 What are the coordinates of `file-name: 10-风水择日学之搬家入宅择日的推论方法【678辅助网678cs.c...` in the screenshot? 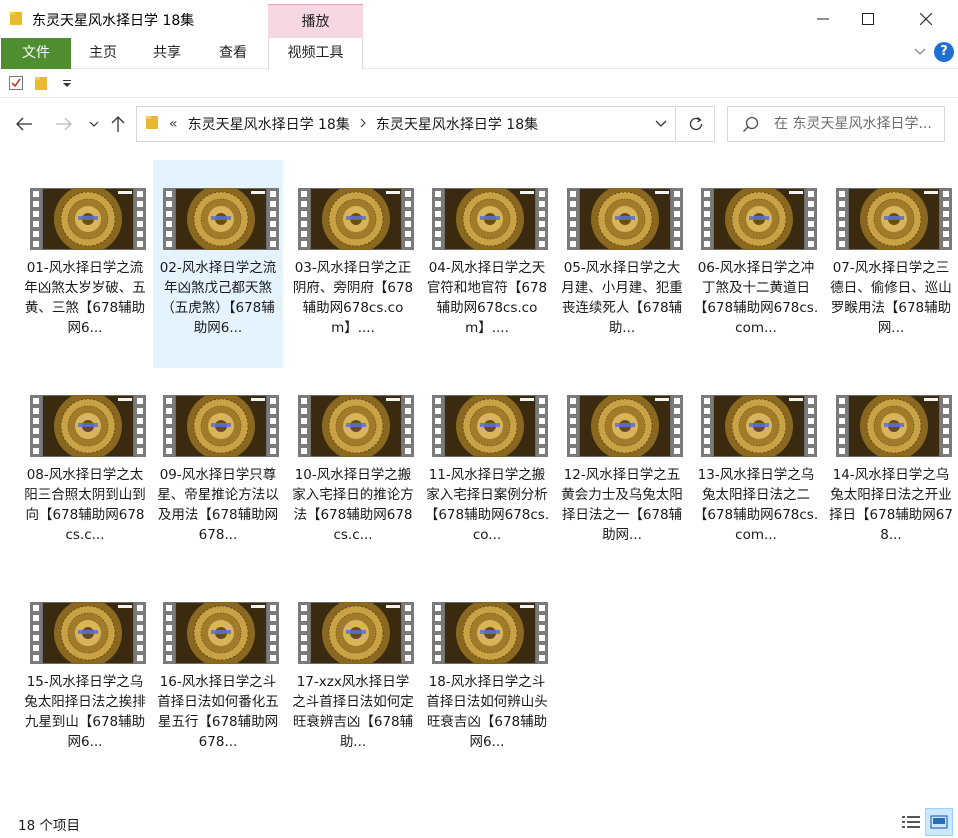 It's located at (353, 505).